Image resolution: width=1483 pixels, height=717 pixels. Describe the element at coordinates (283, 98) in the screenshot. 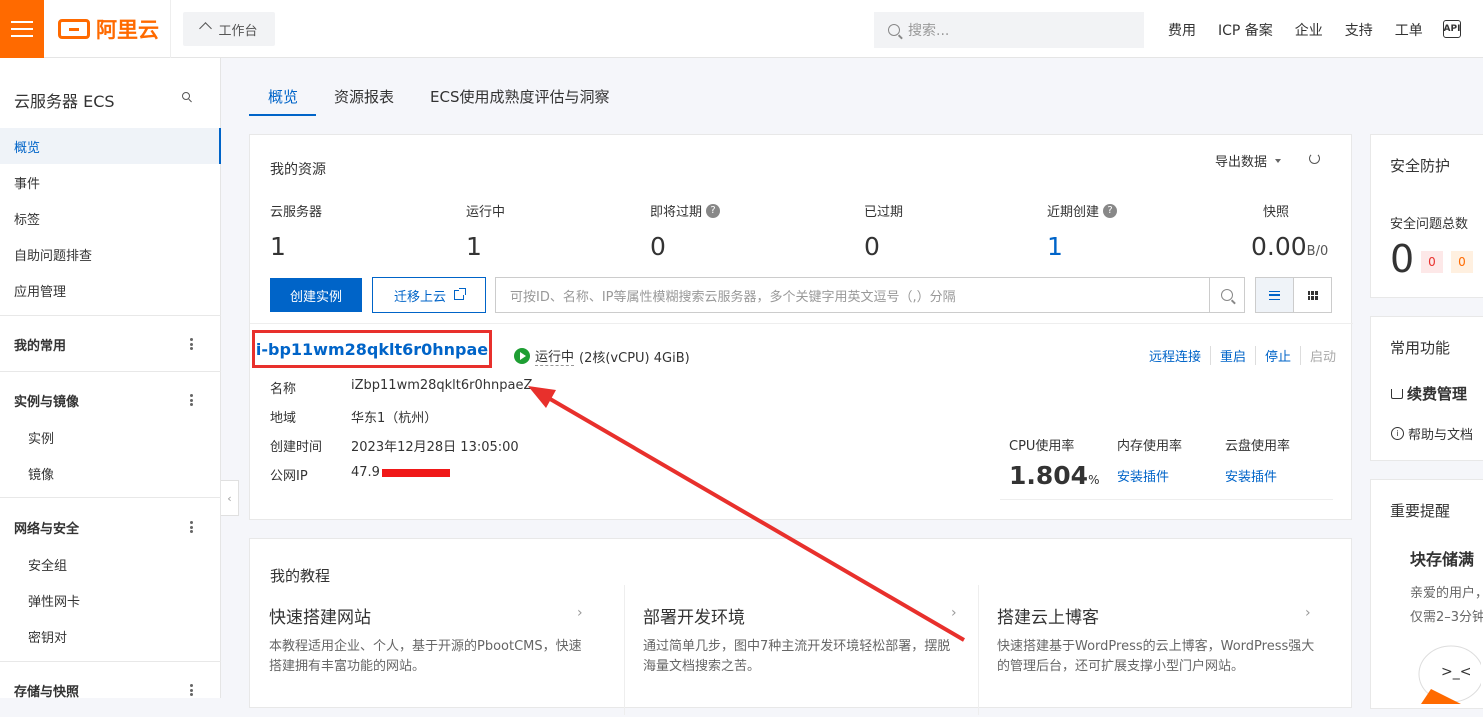

I see `tab-overview: 概览` at that location.